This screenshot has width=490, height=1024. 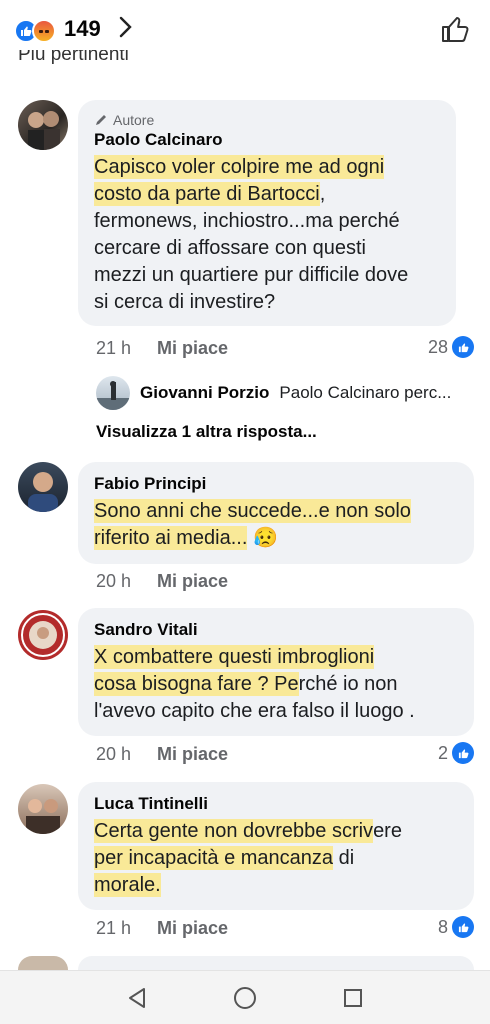 What do you see at coordinates (276, 804) in the screenshot?
I see `comment-author: Luca Tintinelli` at bounding box center [276, 804].